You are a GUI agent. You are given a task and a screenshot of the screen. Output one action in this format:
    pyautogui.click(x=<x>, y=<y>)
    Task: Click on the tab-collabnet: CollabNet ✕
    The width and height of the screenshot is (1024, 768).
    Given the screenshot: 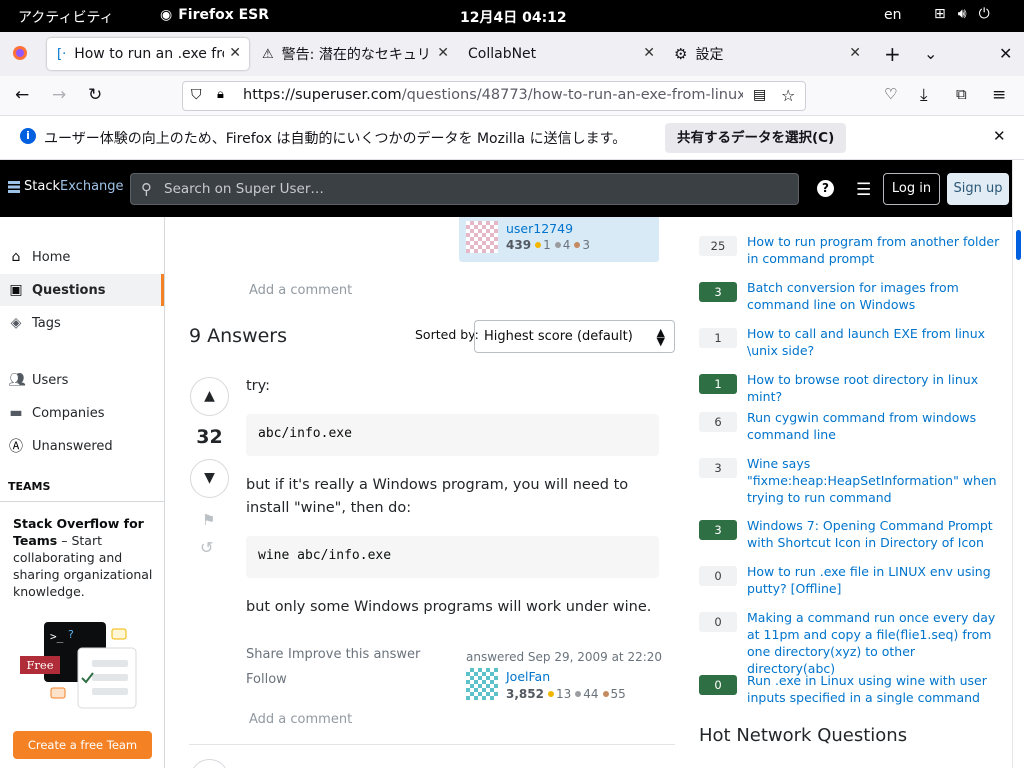 What is the action you would take?
    pyautogui.click(x=560, y=54)
    